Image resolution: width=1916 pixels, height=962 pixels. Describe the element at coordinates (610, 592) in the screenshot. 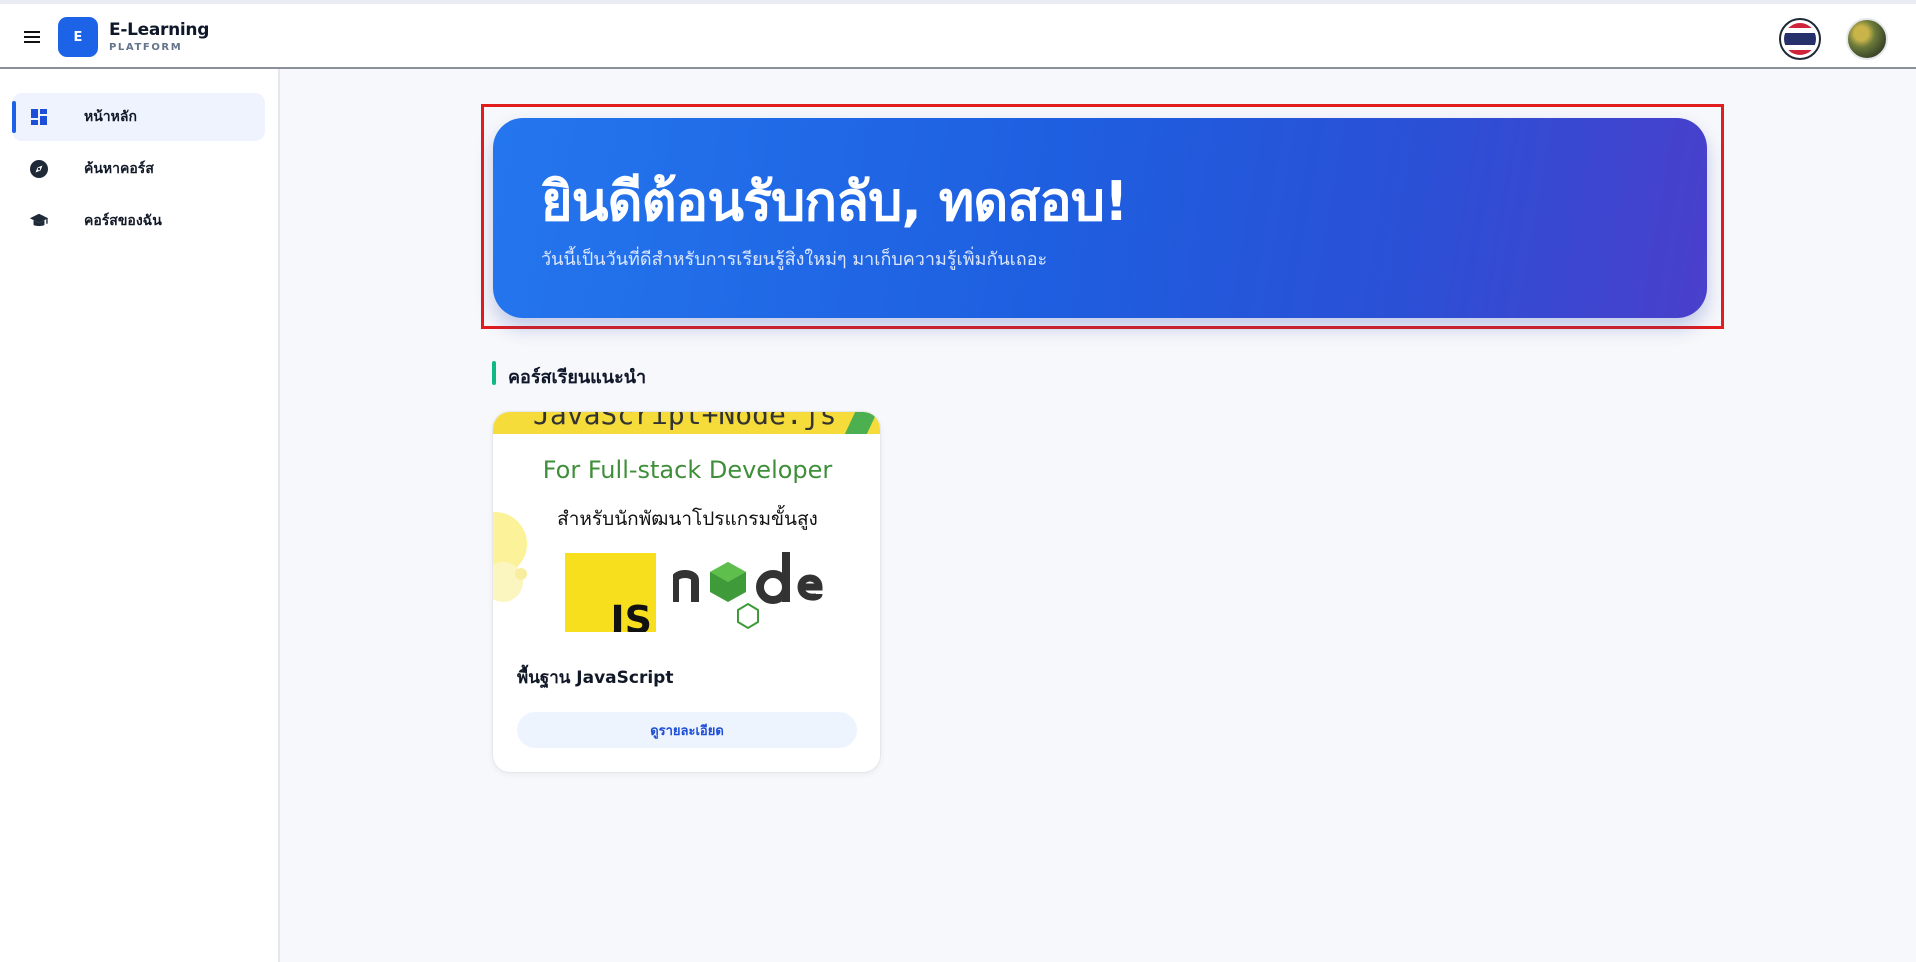

I see `javascript-logo-icon: JS` at that location.